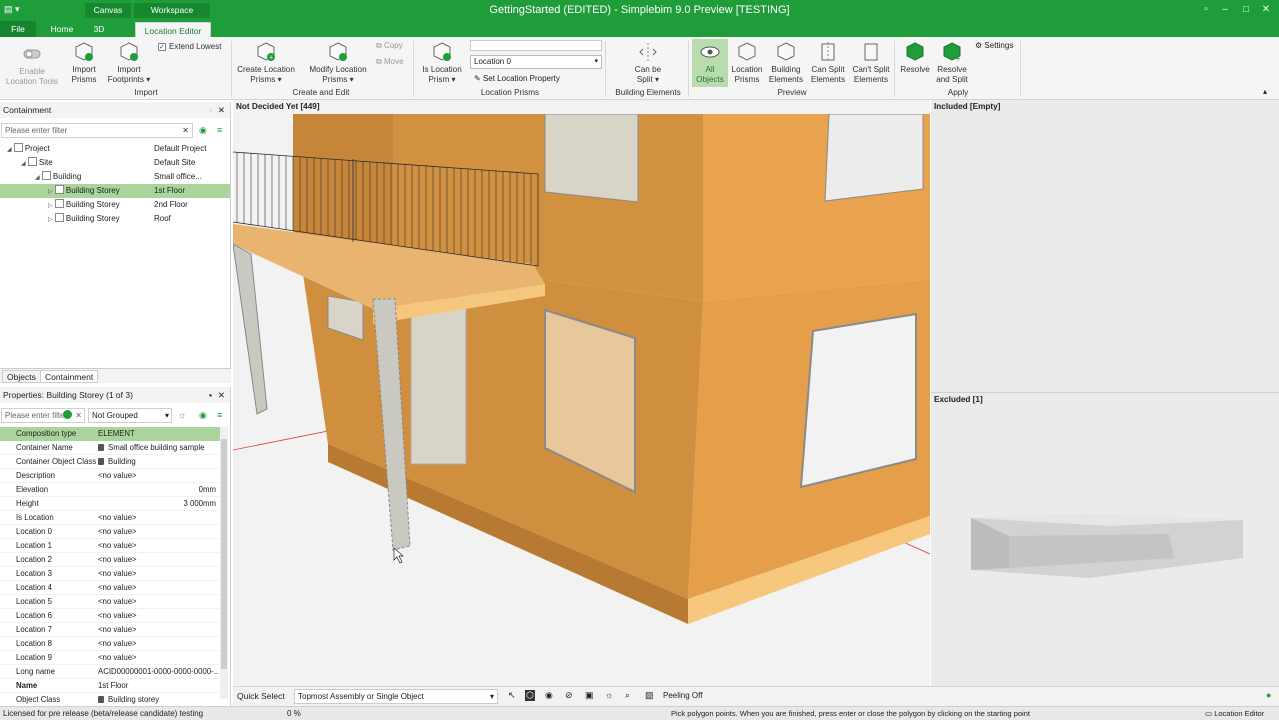  What do you see at coordinates (589, 695) in the screenshot?
I see `isolate-icon: ▣` at bounding box center [589, 695].